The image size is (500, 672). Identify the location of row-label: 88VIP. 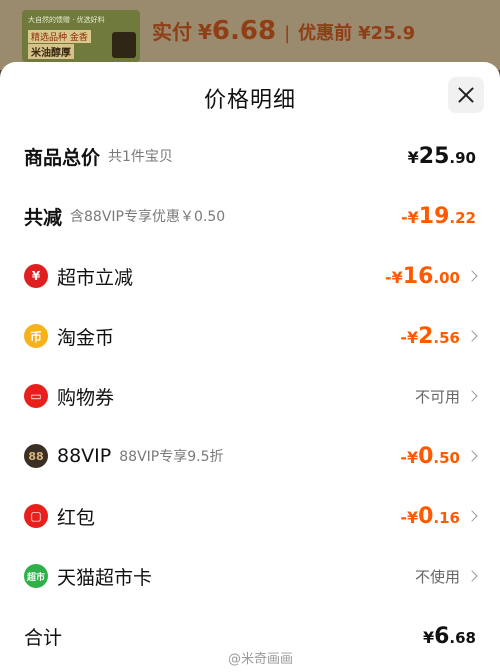
(84, 456).